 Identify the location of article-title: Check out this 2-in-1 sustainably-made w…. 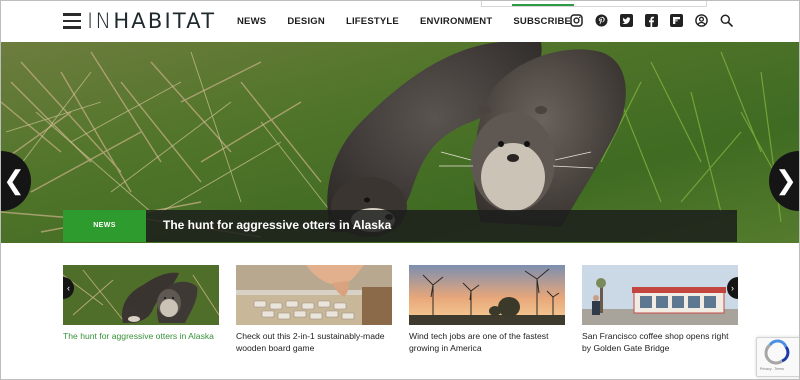
(314, 342).